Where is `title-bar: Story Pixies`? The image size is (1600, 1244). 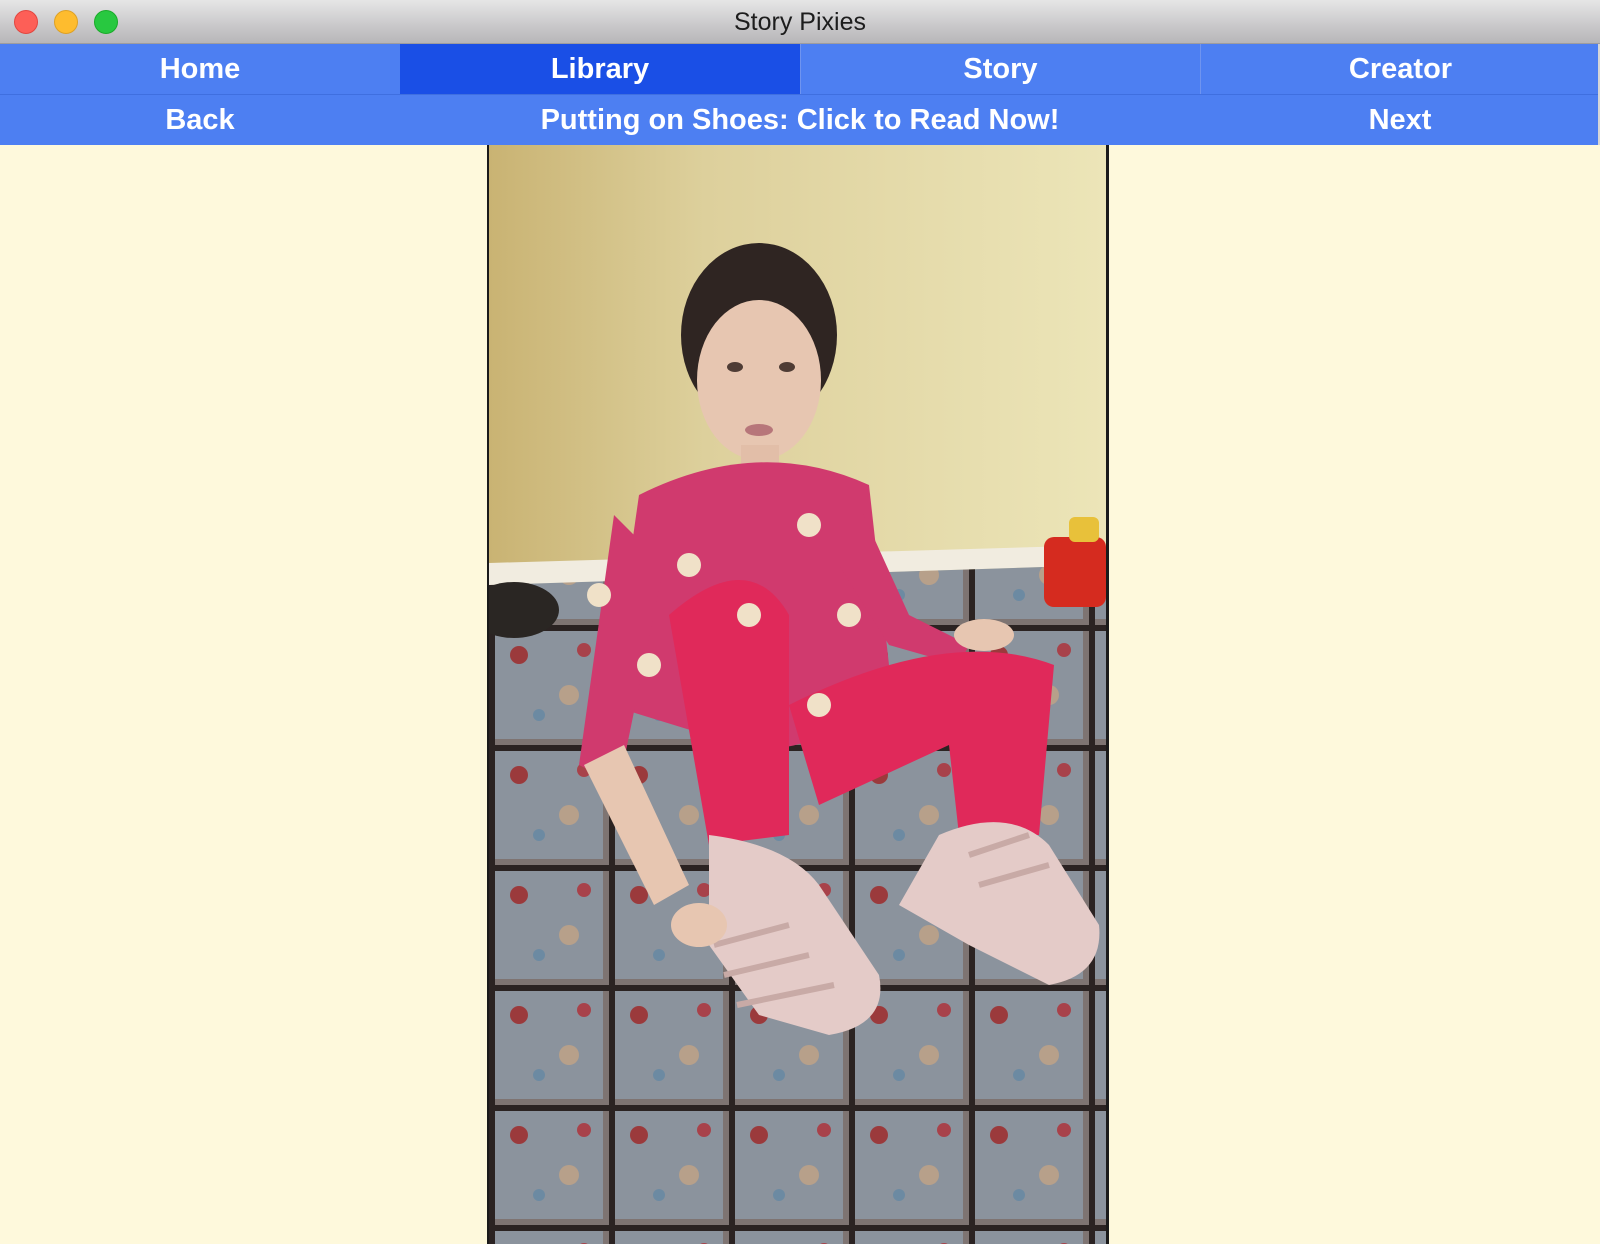
title-bar: Story Pixies is located at coordinates (800, 22).